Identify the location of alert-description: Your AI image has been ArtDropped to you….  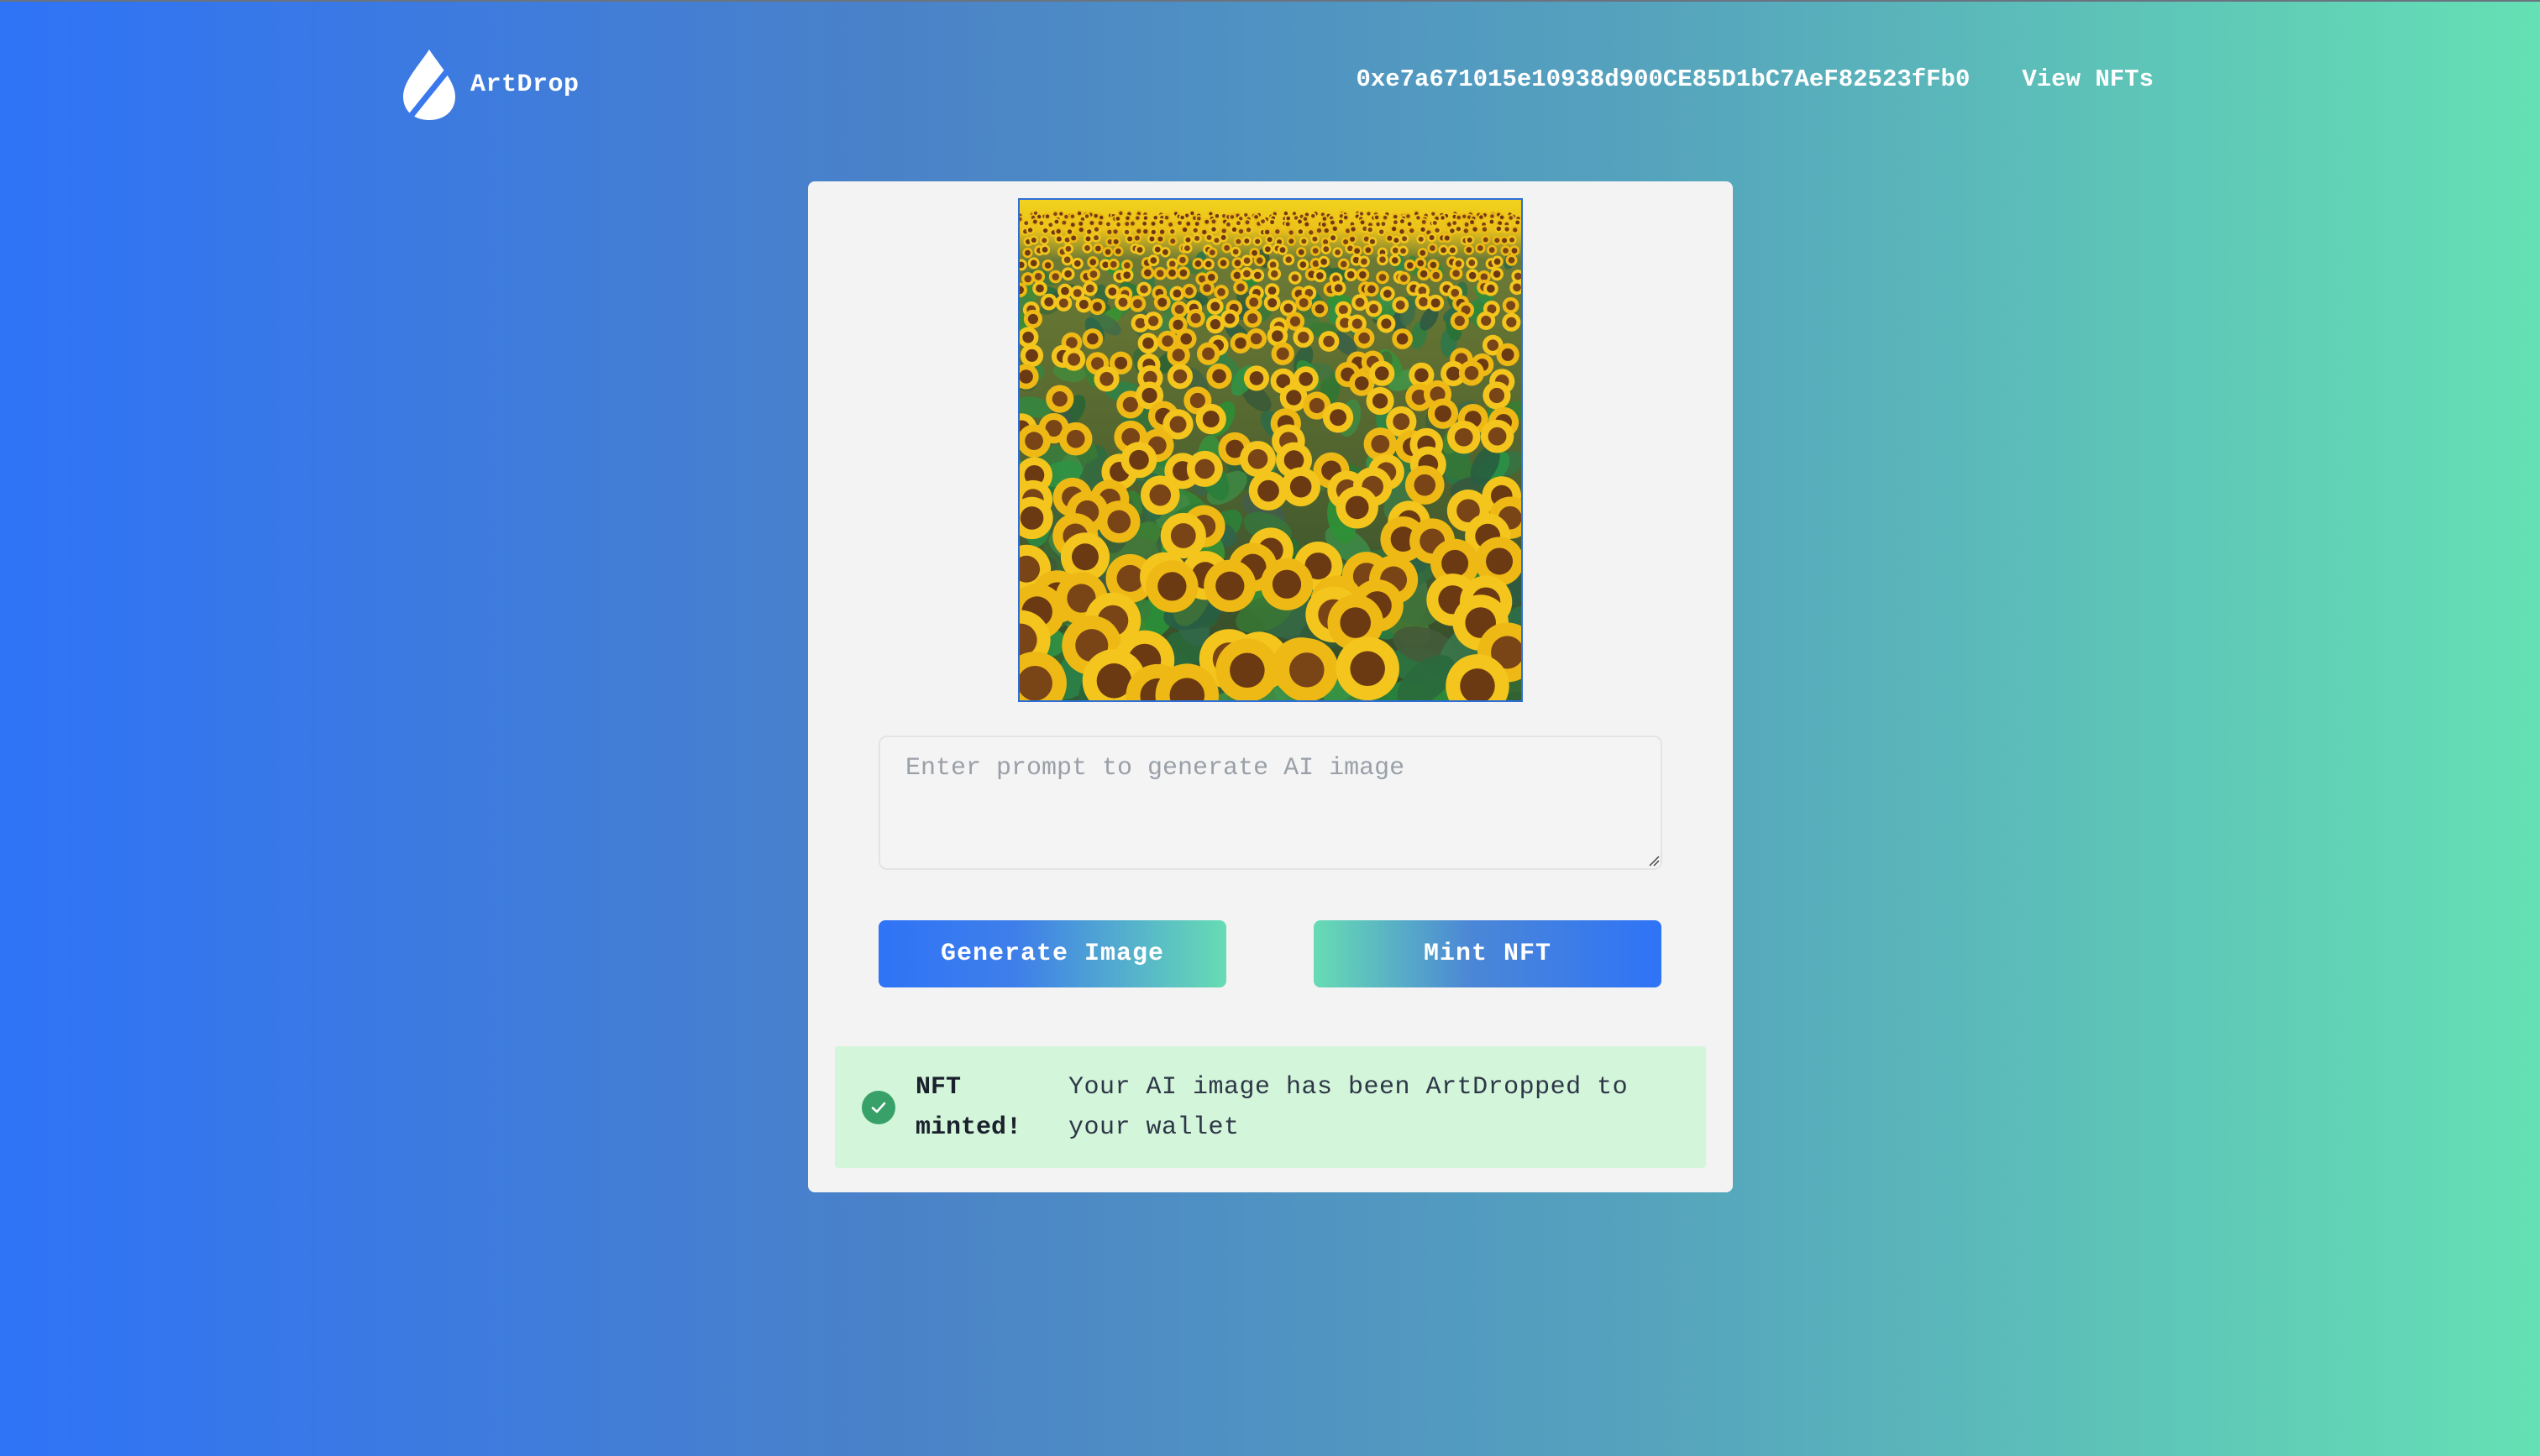
(1348, 1107).